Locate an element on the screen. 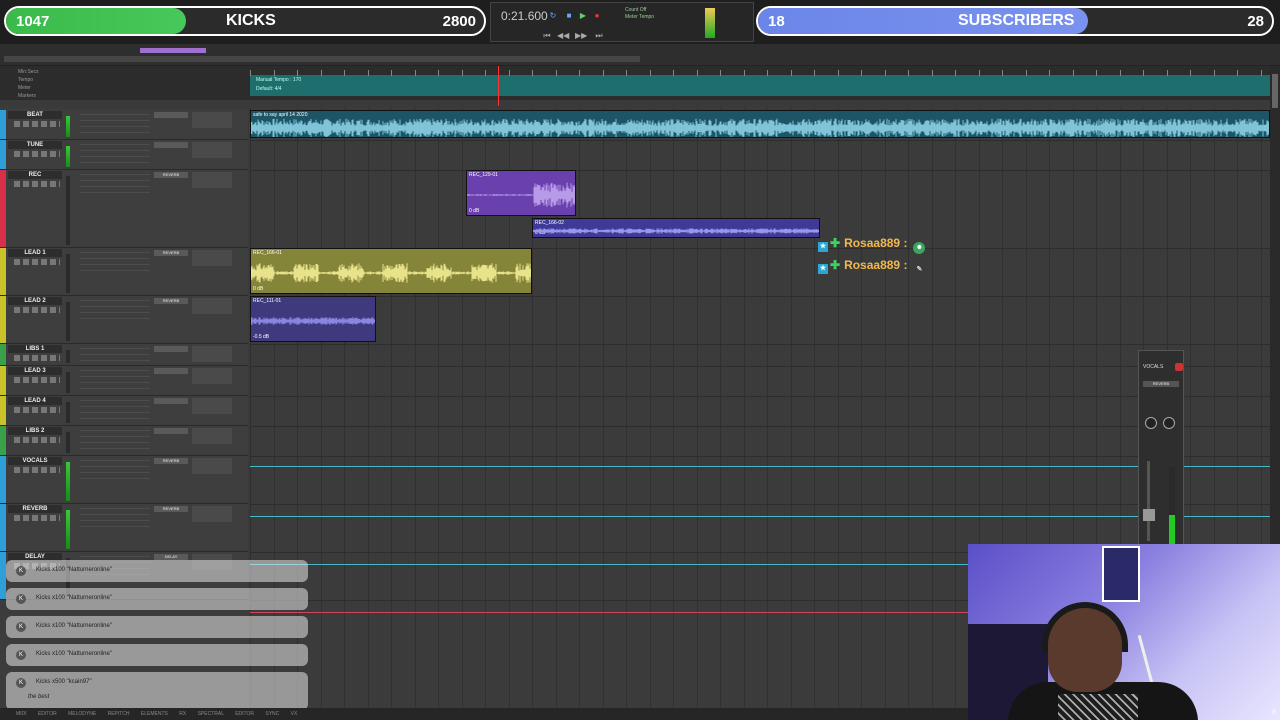  floating-mixer-strip: VOCALS REVERB is located at coordinates (1161, 448).